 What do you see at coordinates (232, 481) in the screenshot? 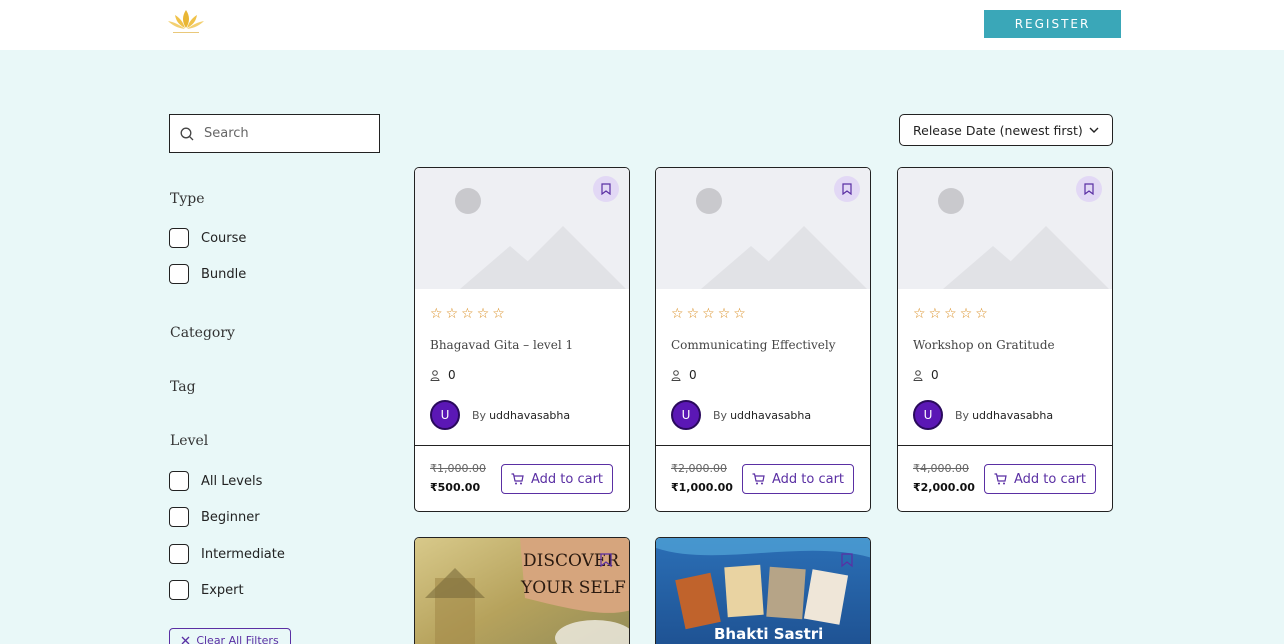
I see `all-levels-label: All Levels` at bounding box center [232, 481].